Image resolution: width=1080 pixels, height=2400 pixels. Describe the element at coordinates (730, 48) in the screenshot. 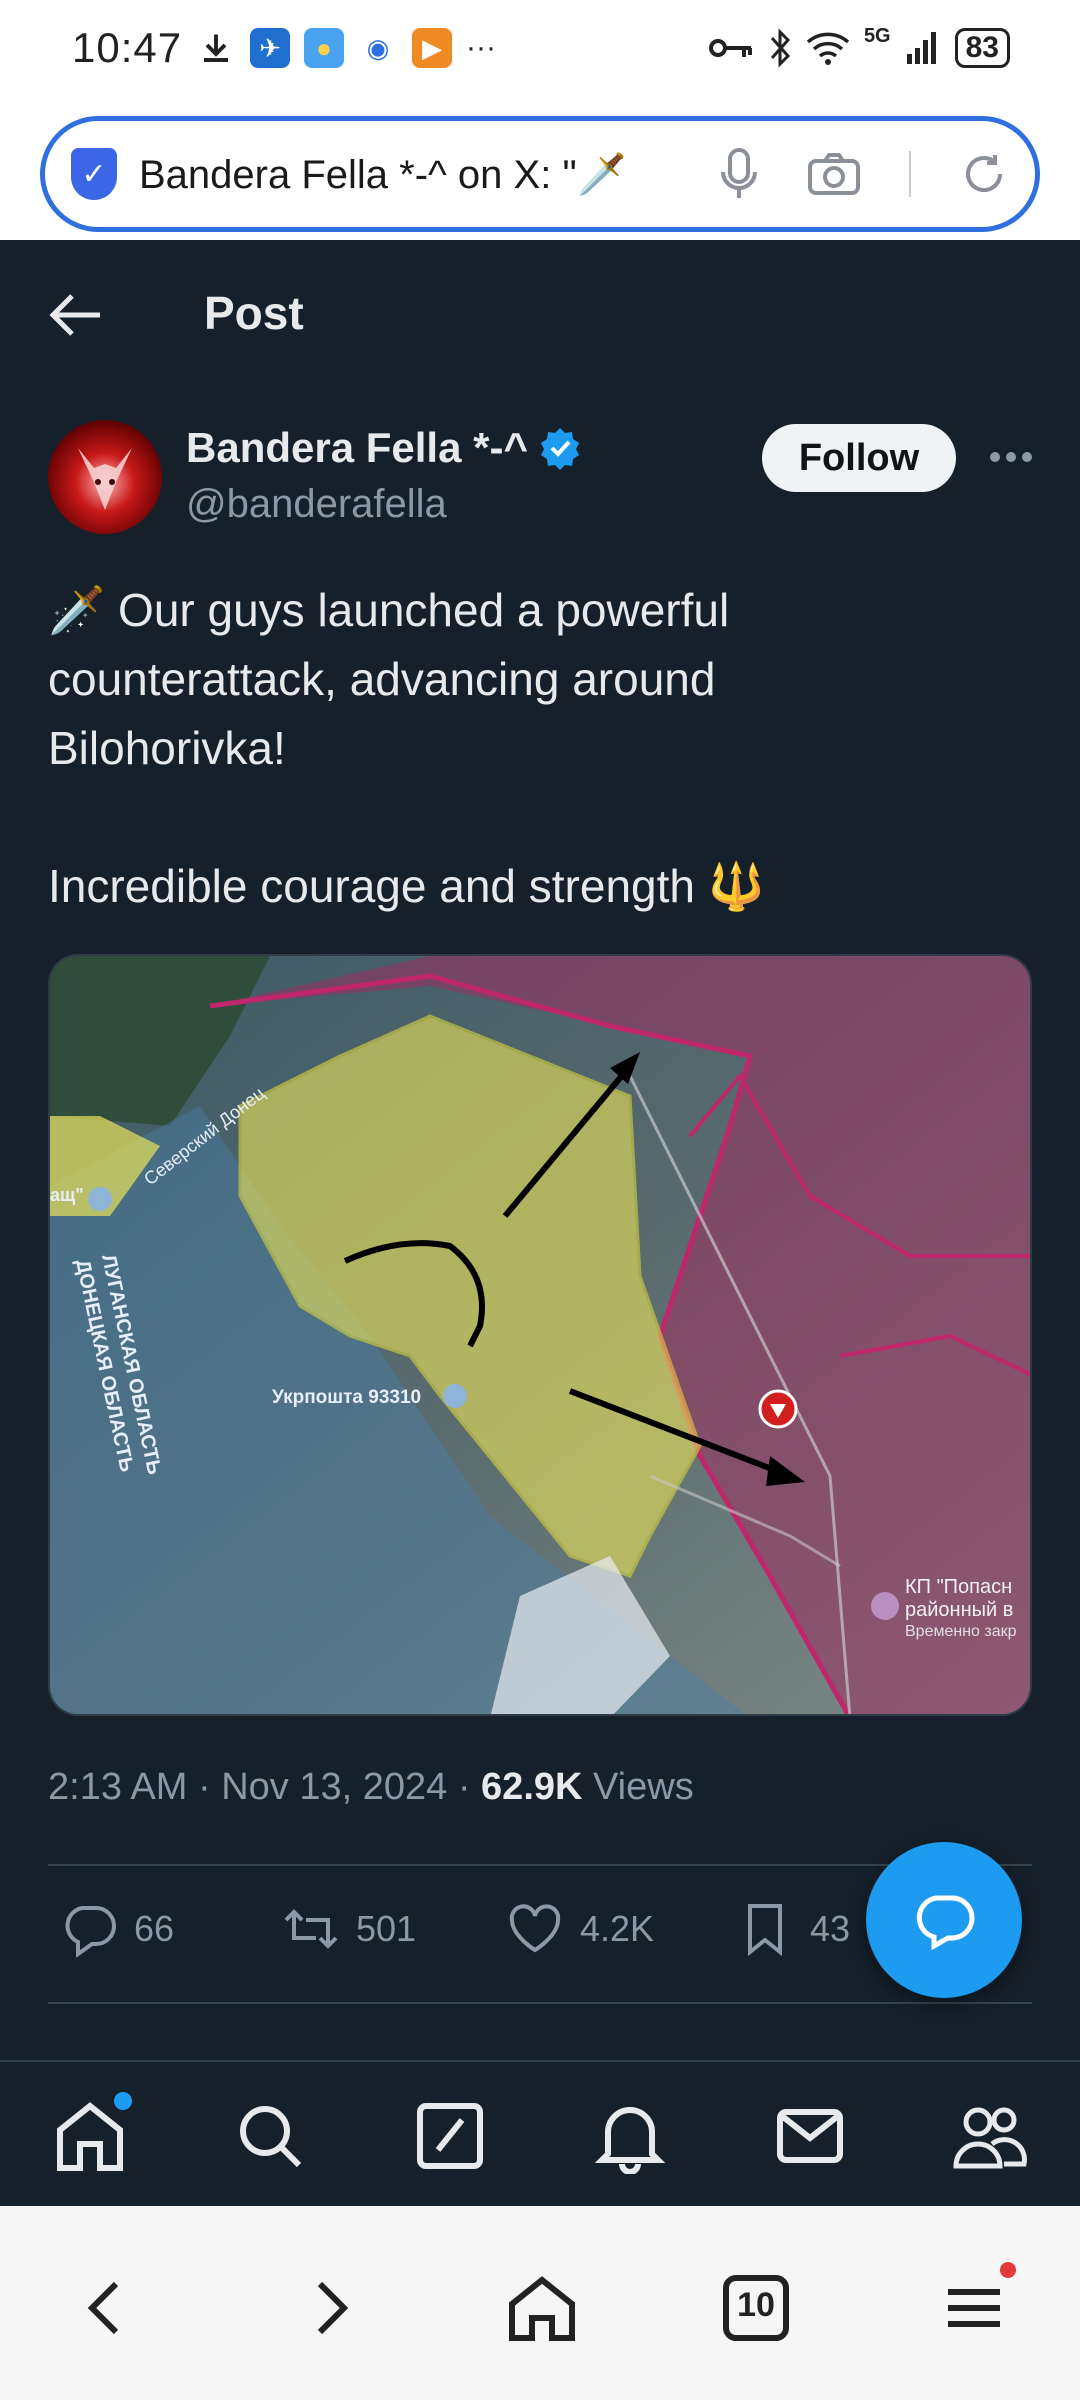

I see `key-icon` at that location.